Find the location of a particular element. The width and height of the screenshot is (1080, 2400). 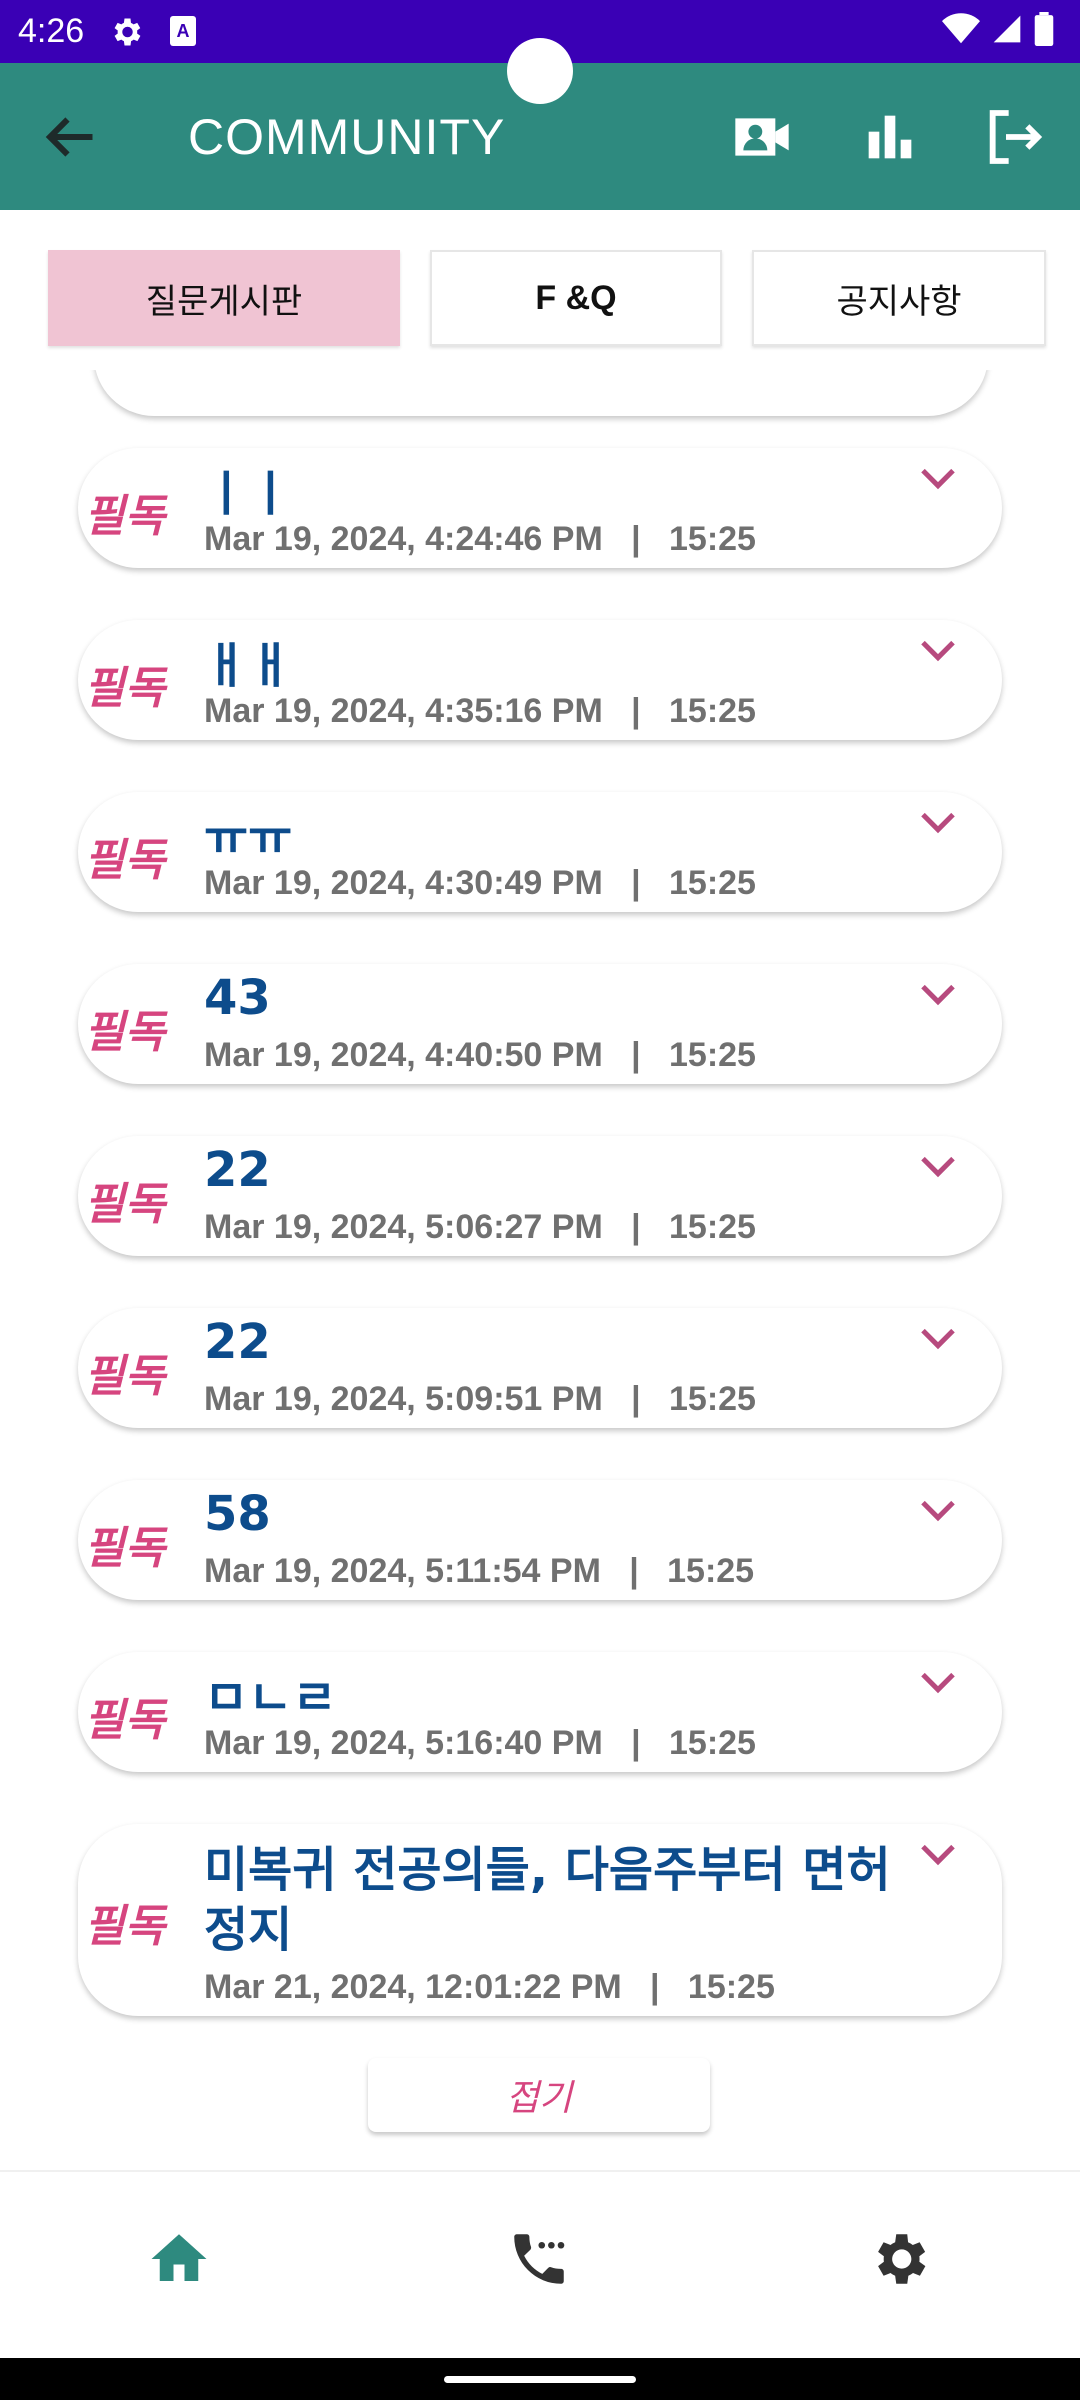

post-title: ㅐㅐ is located at coordinates (248, 666).